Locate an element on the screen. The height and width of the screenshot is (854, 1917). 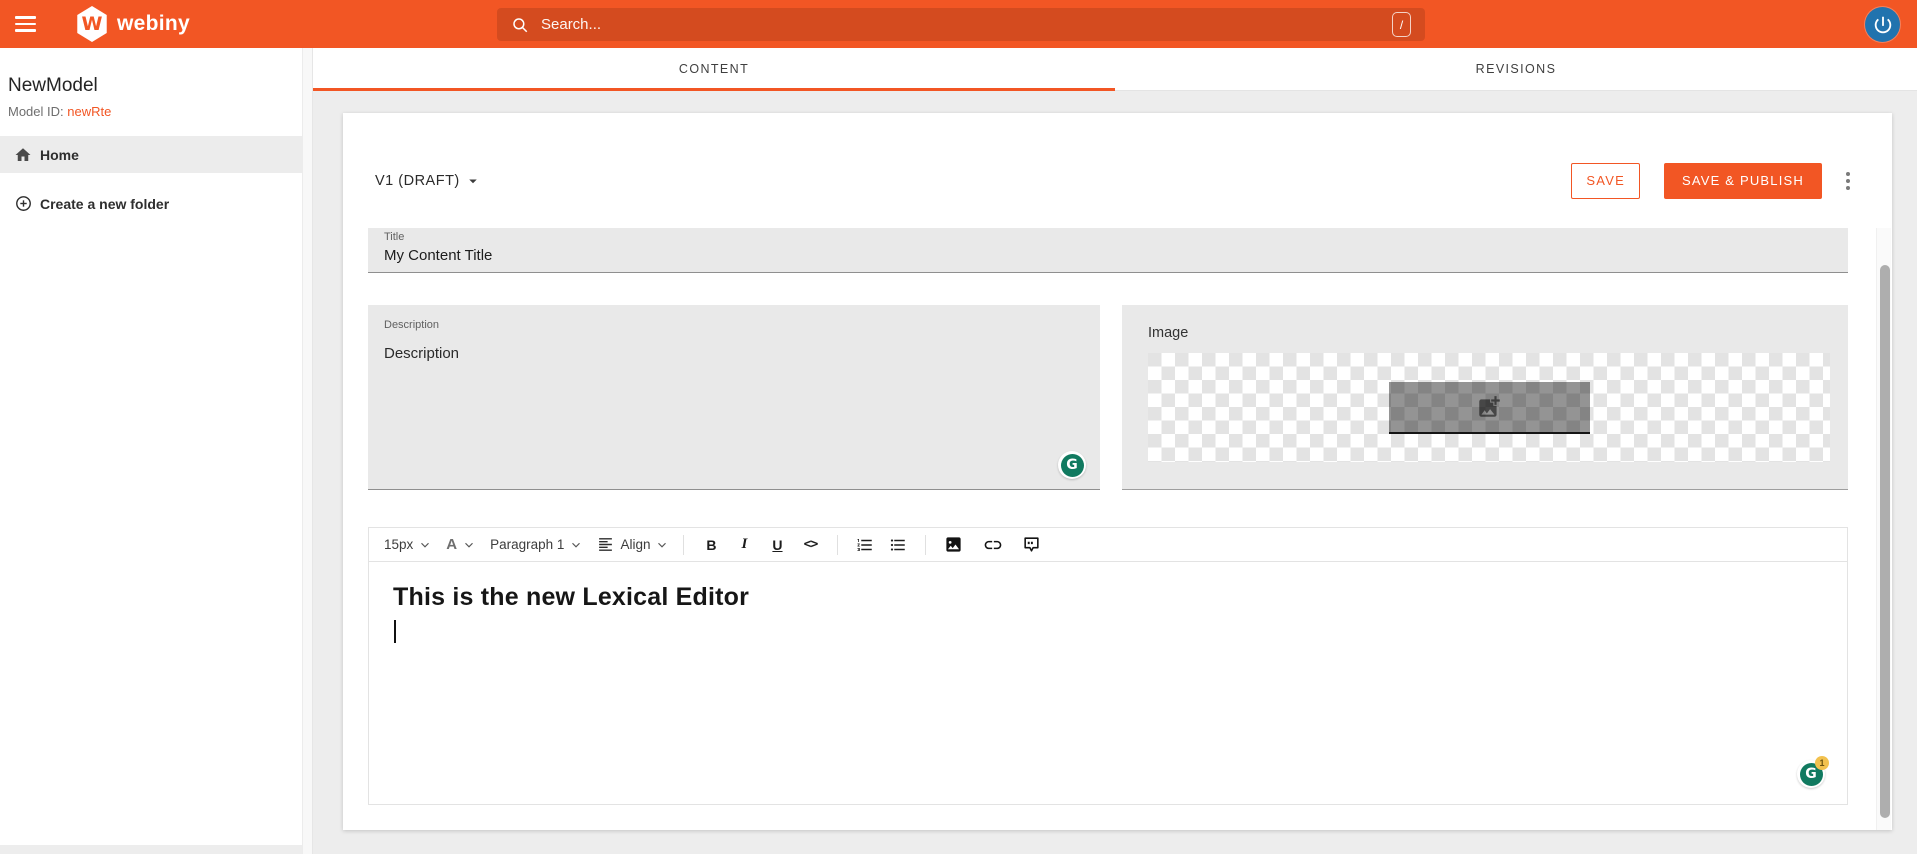
insert-image-button is located at coordinates (953, 544).